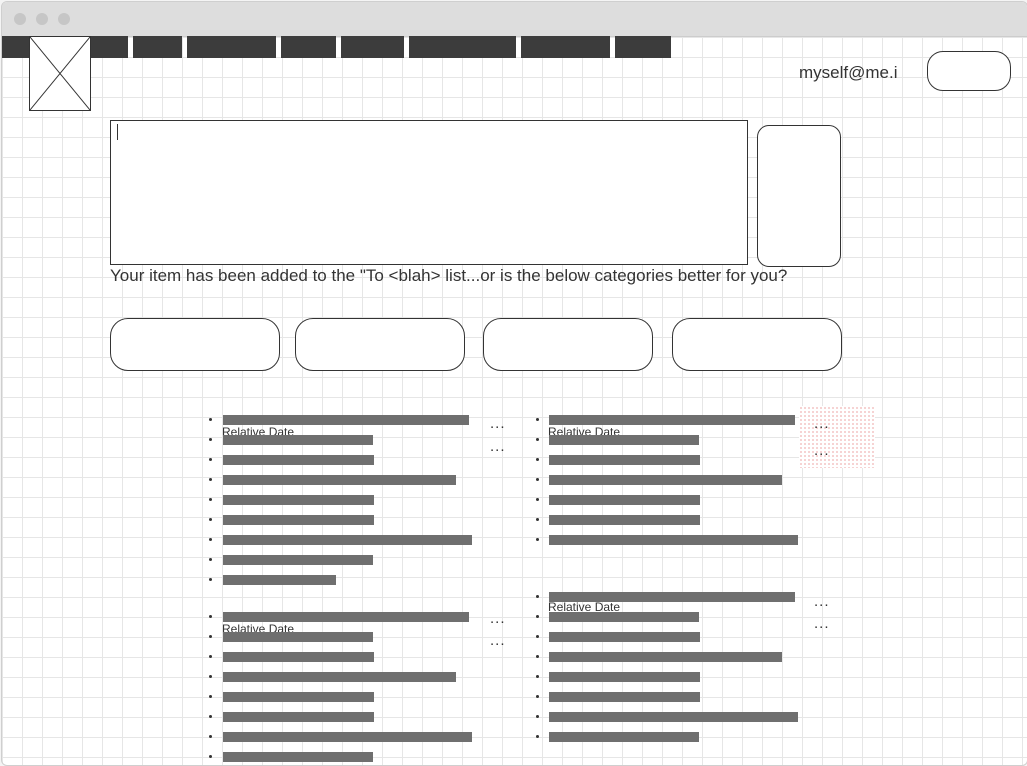 This screenshot has height=766, width=1027. What do you see at coordinates (799, 196) in the screenshot?
I see `submit-item-button` at bounding box center [799, 196].